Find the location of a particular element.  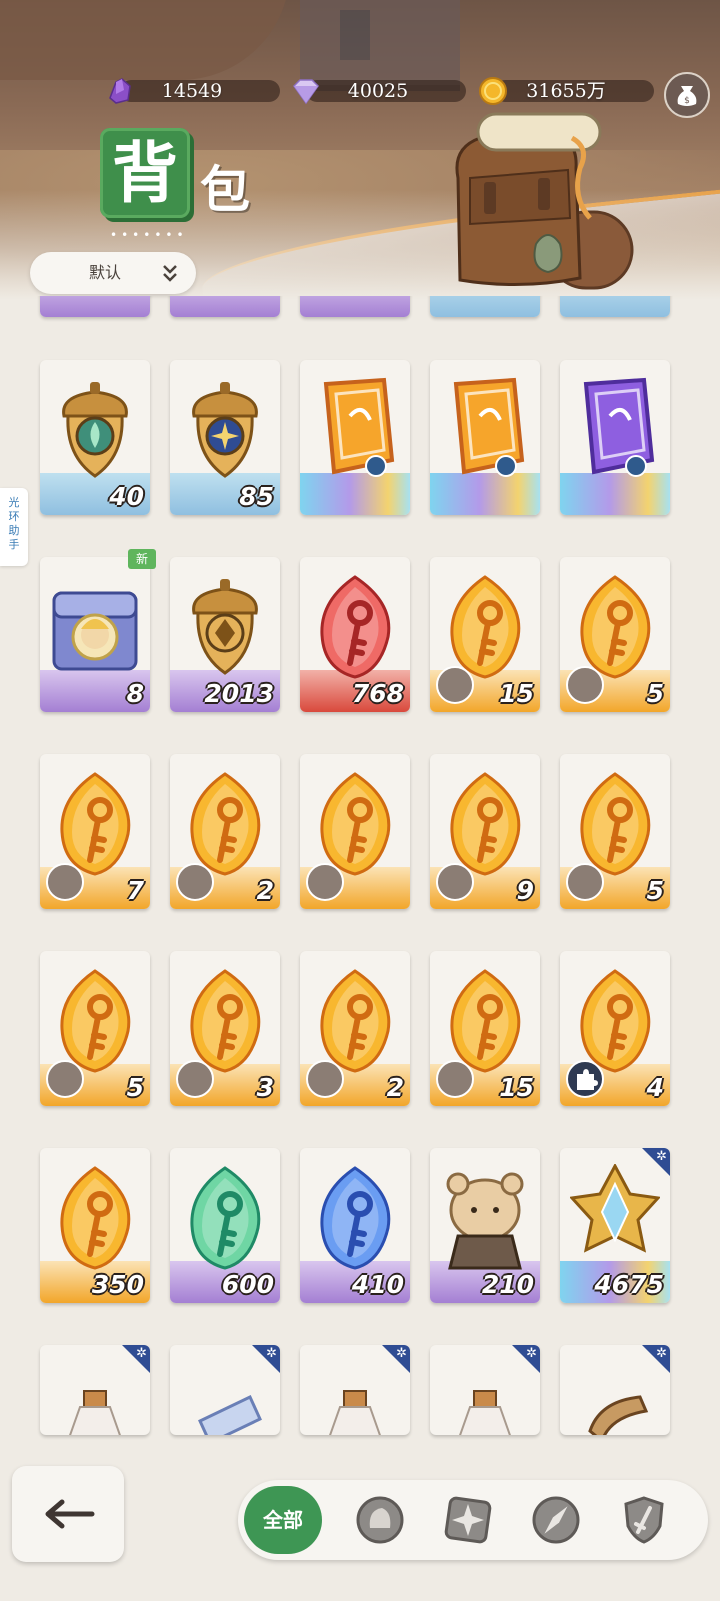

item-count: 8 is located at coordinates (135, 693).